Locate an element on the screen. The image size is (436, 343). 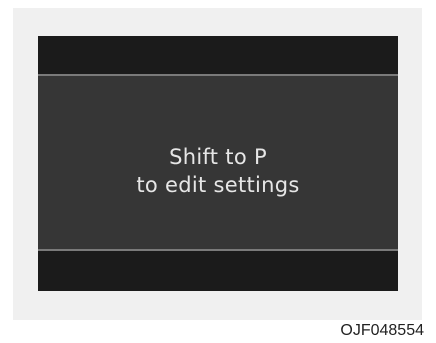
message-line-2: to edit settings is located at coordinates (218, 185).